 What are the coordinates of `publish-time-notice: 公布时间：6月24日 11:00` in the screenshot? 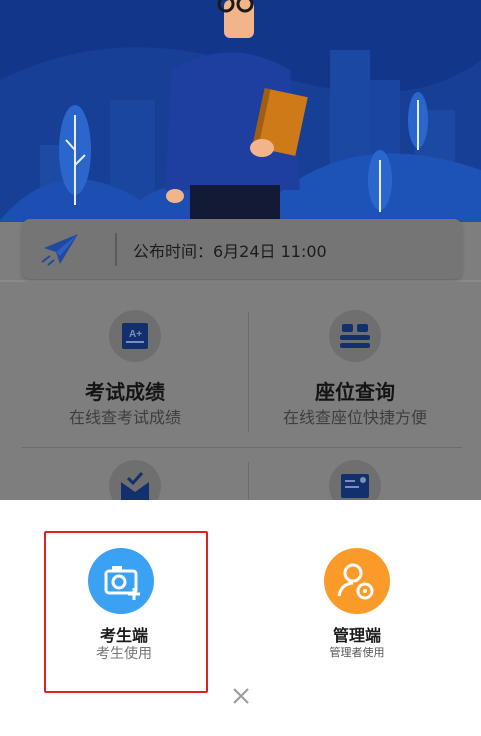 It's located at (242, 249).